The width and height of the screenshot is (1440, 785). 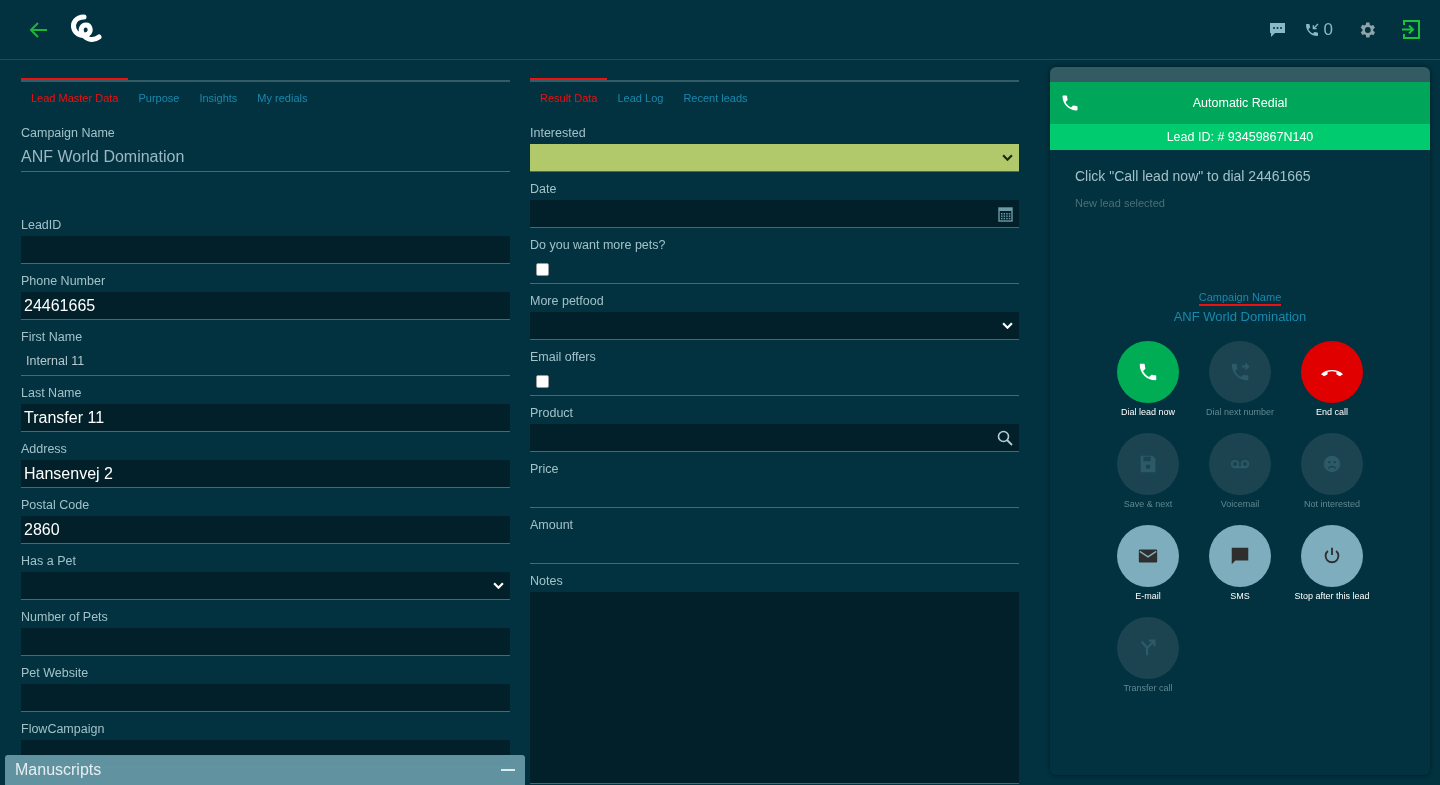 What do you see at coordinates (42, 225) in the screenshot?
I see `field-label: LeadID` at bounding box center [42, 225].